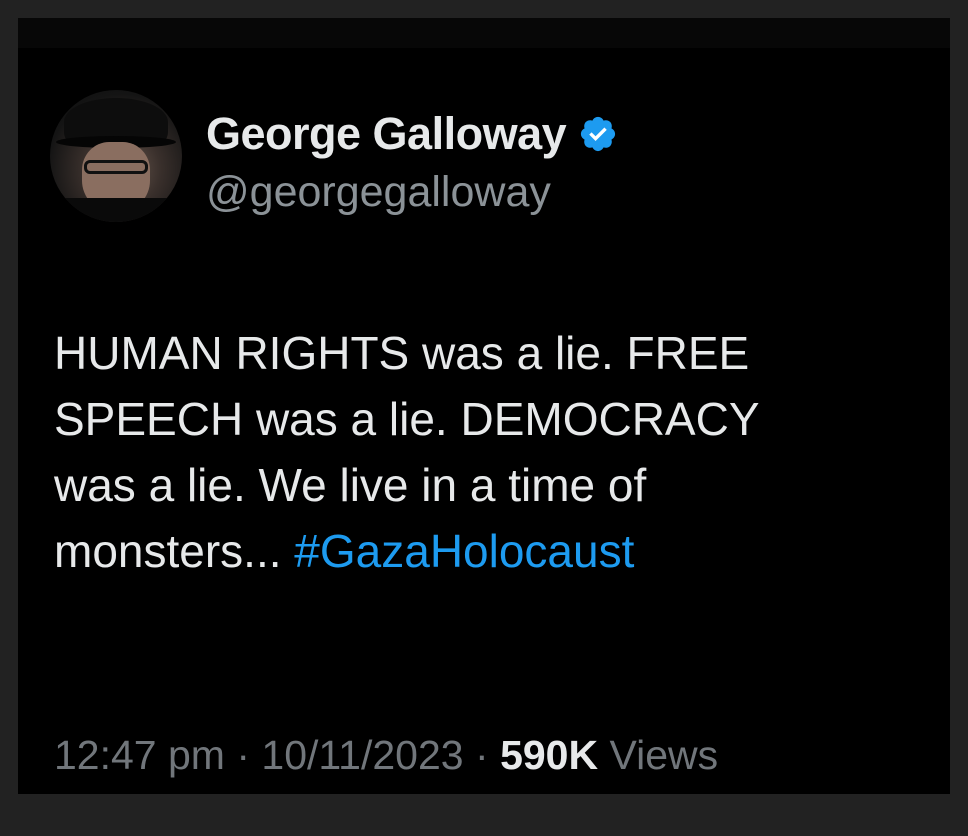 The image size is (968, 836). I want to click on author-name-row: George Galloway, so click(412, 134).